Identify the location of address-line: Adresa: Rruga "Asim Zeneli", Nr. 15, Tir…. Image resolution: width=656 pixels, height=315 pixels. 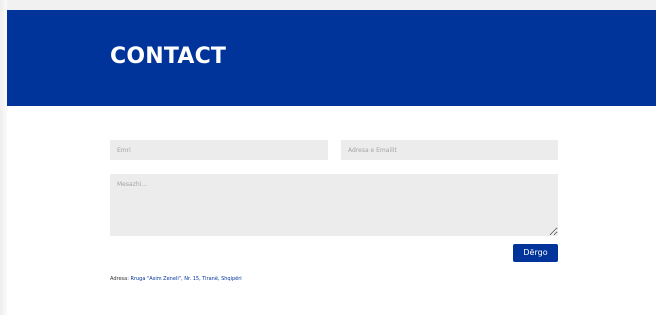
(176, 279).